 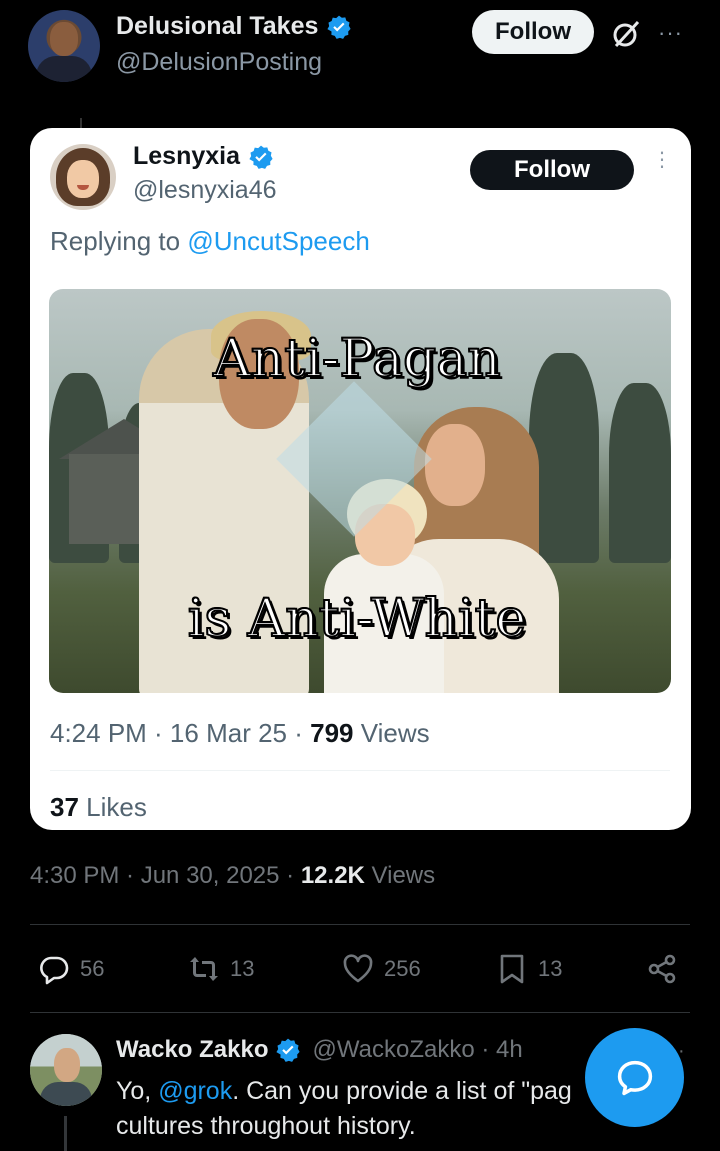 What do you see at coordinates (221, 969) in the screenshot?
I see `repost-button: 13` at bounding box center [221, 969].